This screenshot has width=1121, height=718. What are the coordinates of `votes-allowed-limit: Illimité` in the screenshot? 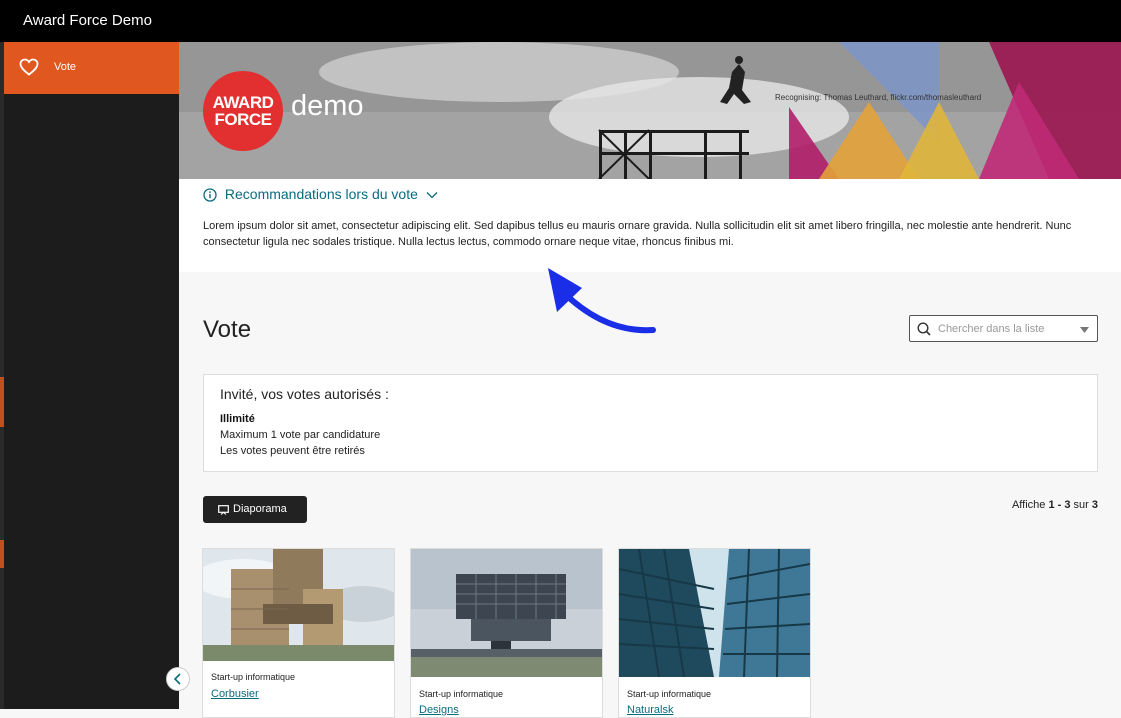 It's located at (237, 419).